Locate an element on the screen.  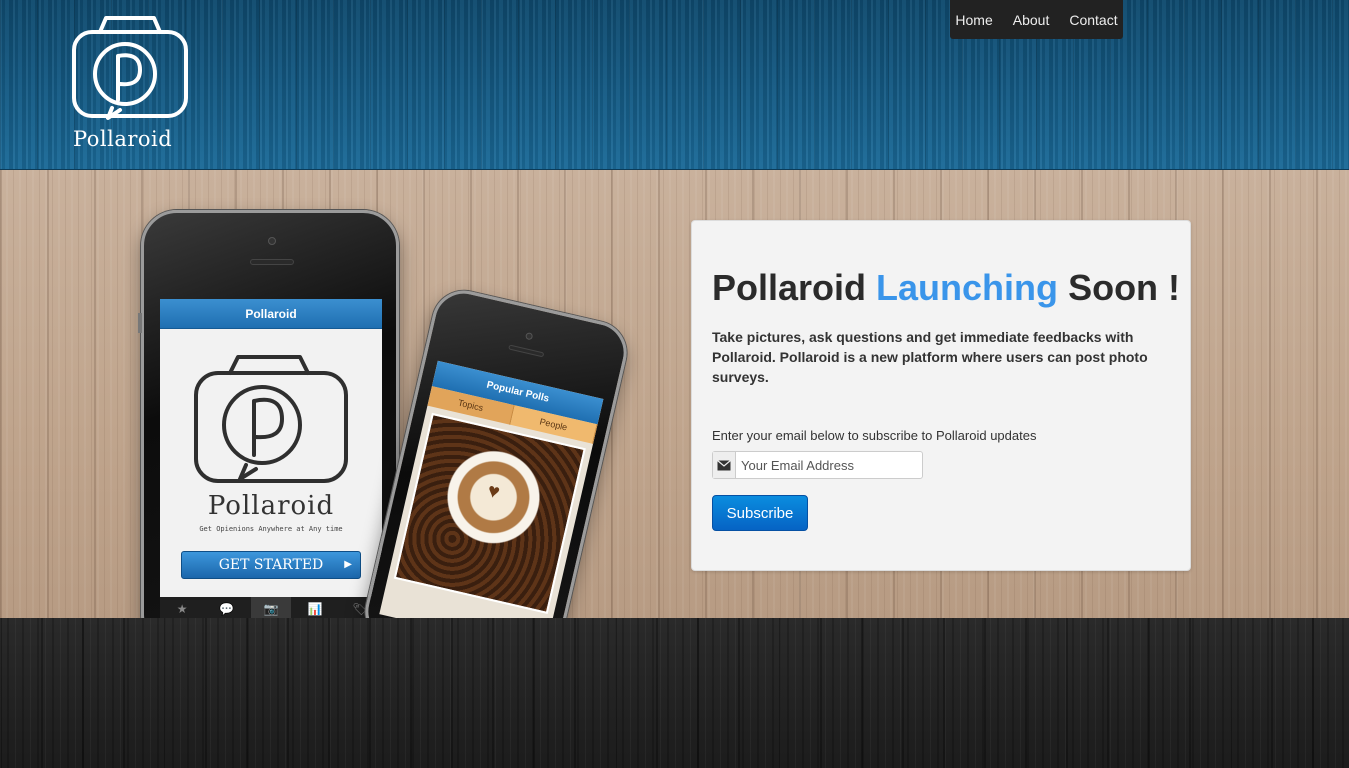
camera-icon: 📷 is located at coordinates (270, 607).